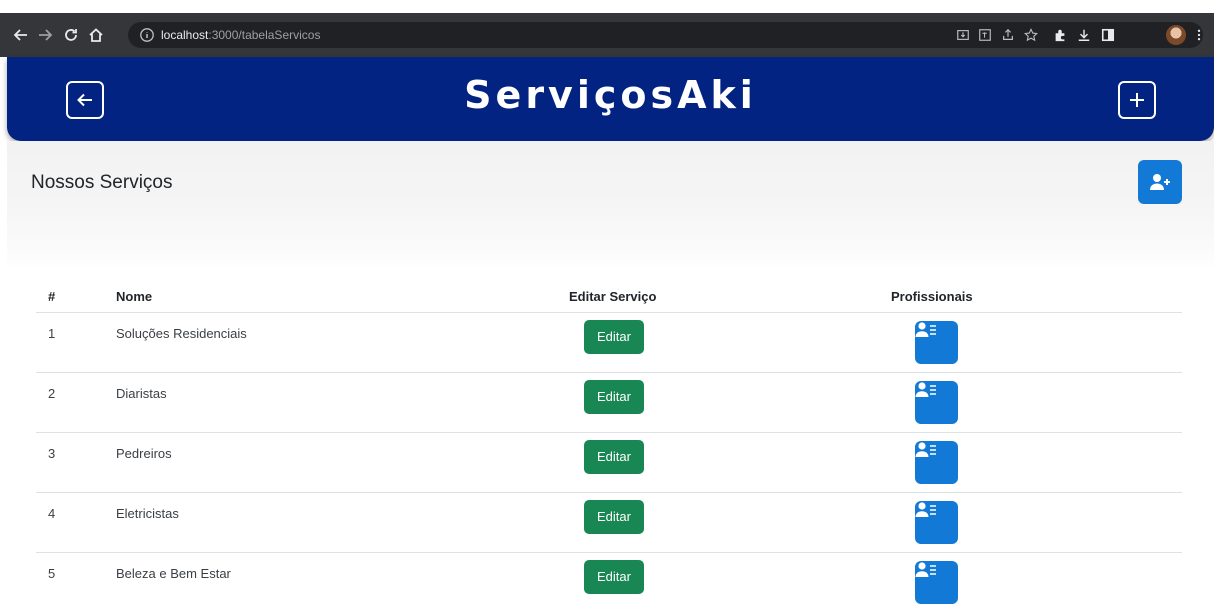  What do you see at coordinates (1137, 100) in the screenshot?
I see `add-button` at bounding box center [1137, 100].